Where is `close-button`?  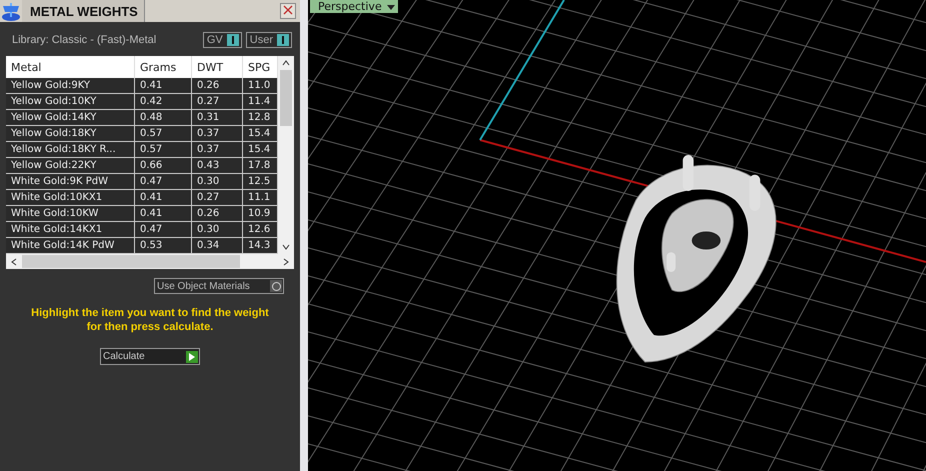
close-button is located at coordinates (288, 11).